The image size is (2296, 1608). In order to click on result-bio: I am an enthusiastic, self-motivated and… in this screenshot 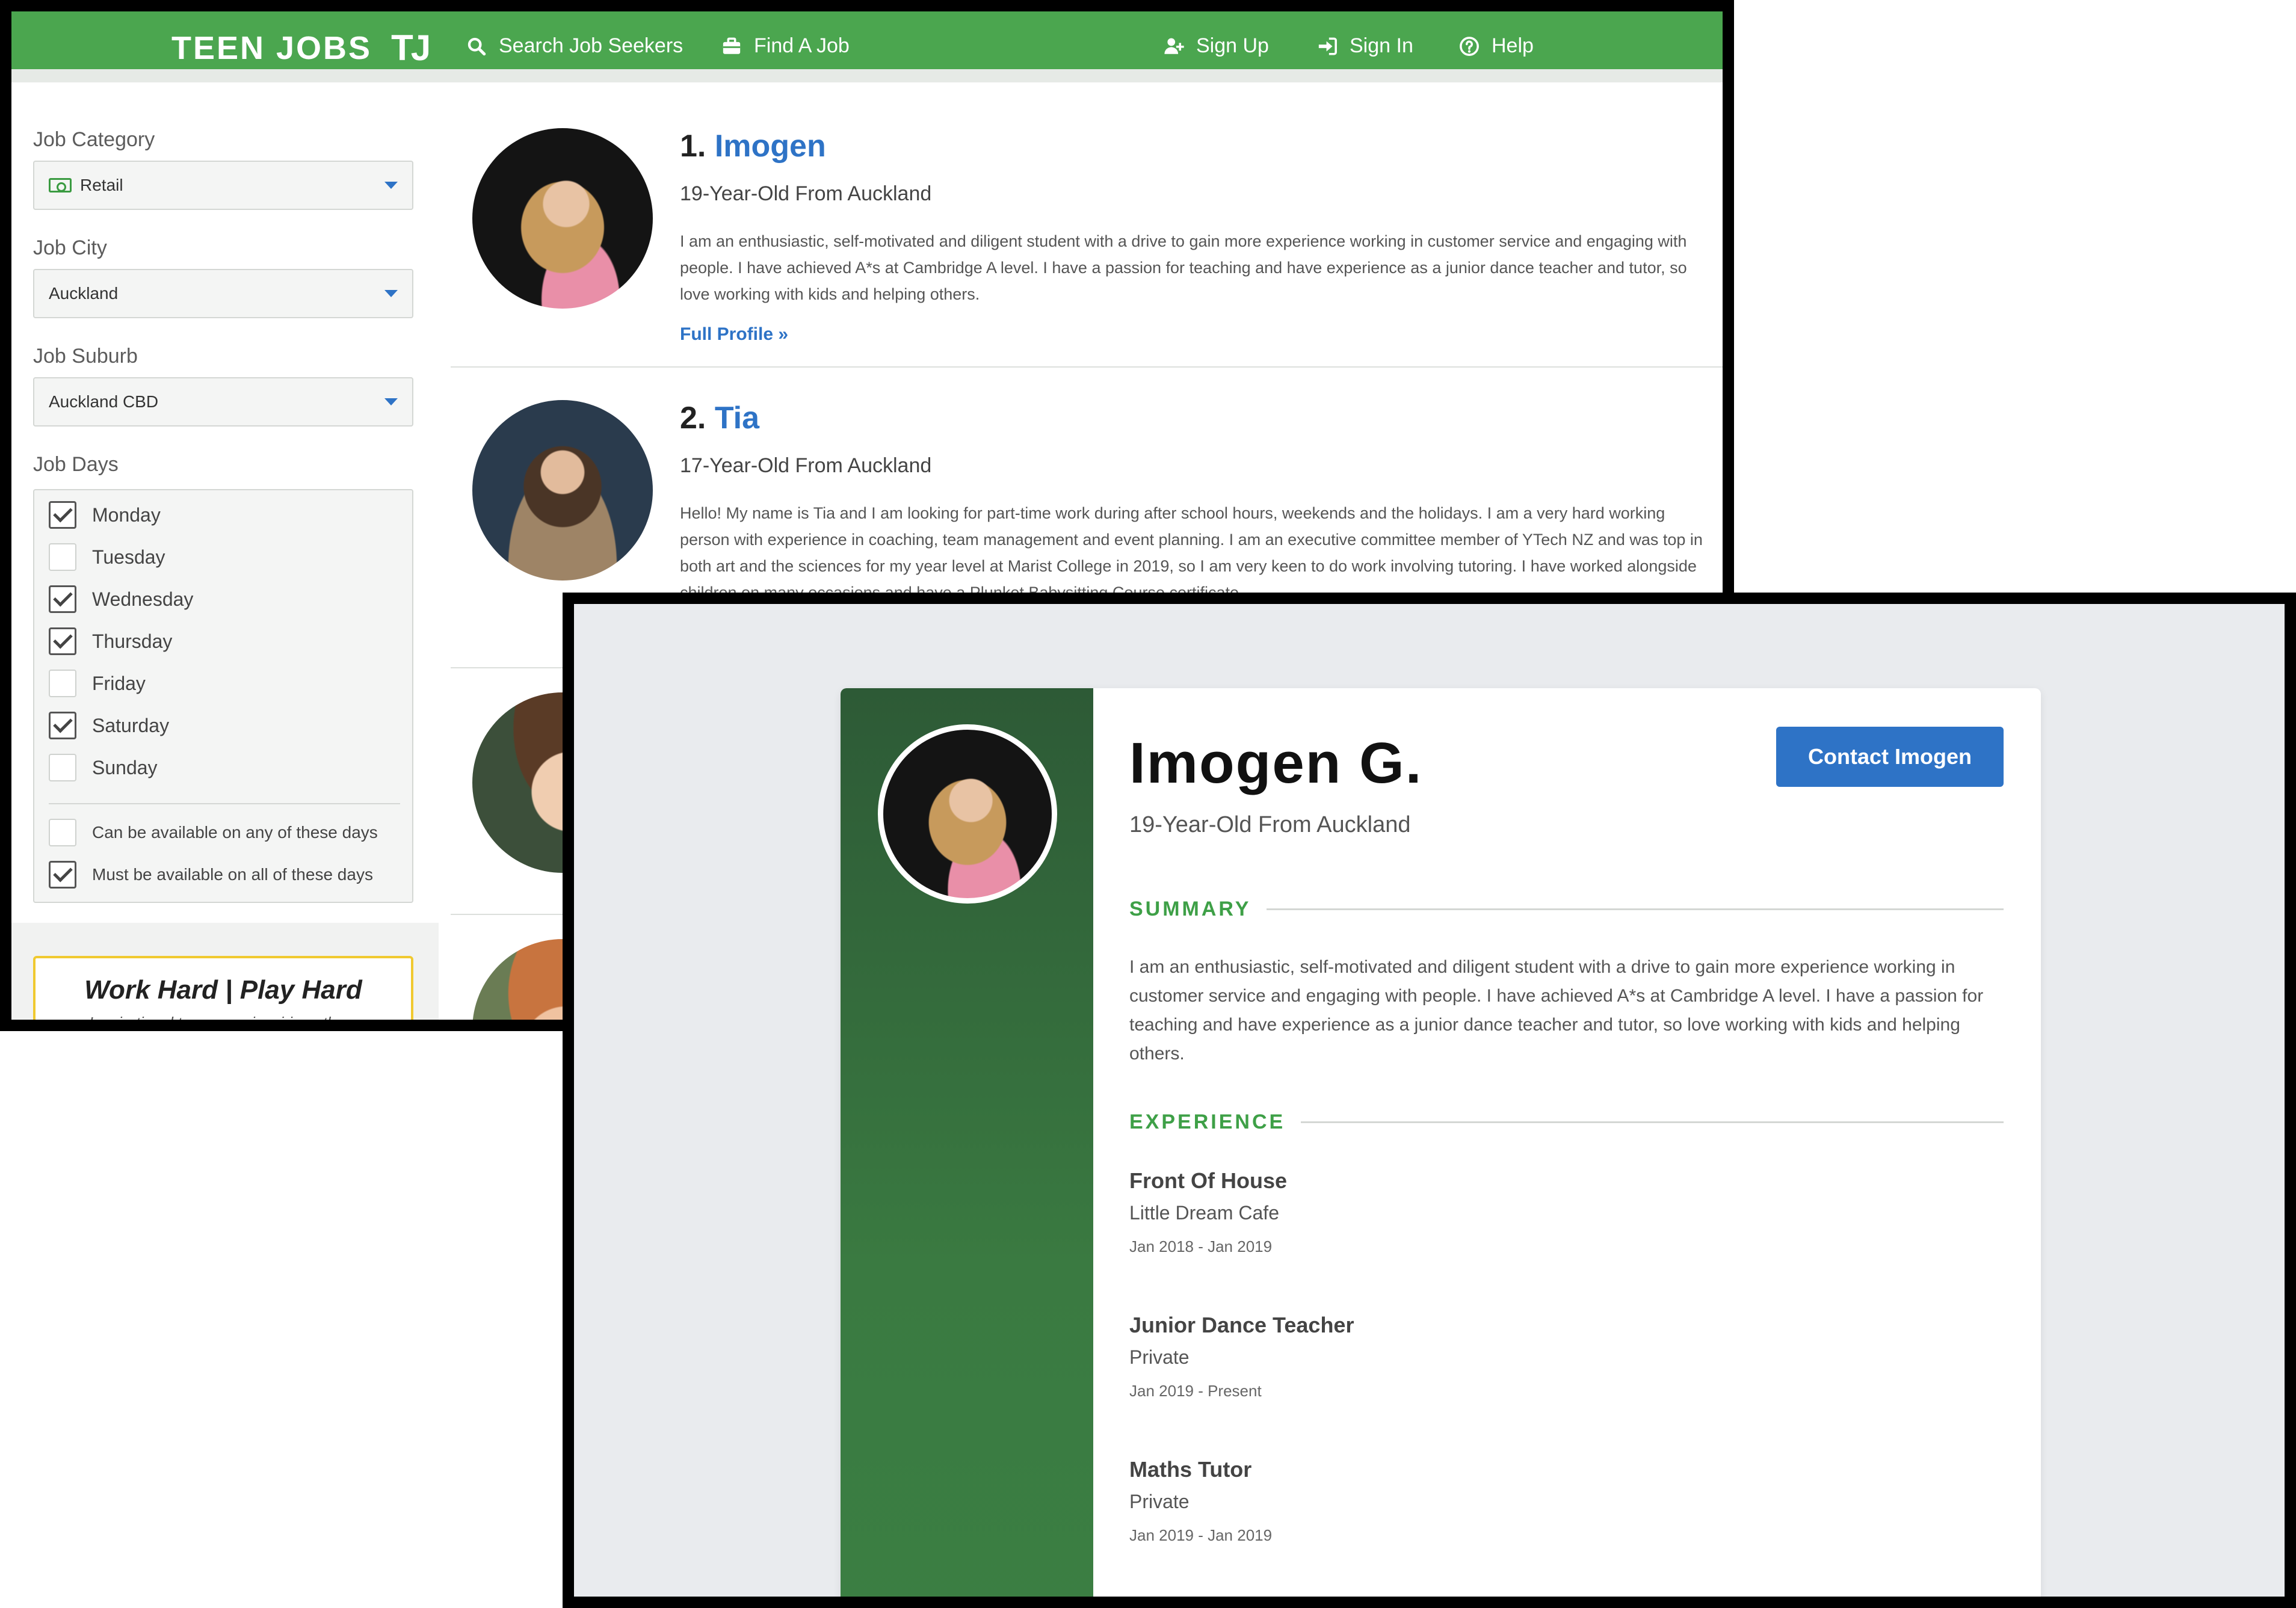, I will do `click(1183, 267)`.